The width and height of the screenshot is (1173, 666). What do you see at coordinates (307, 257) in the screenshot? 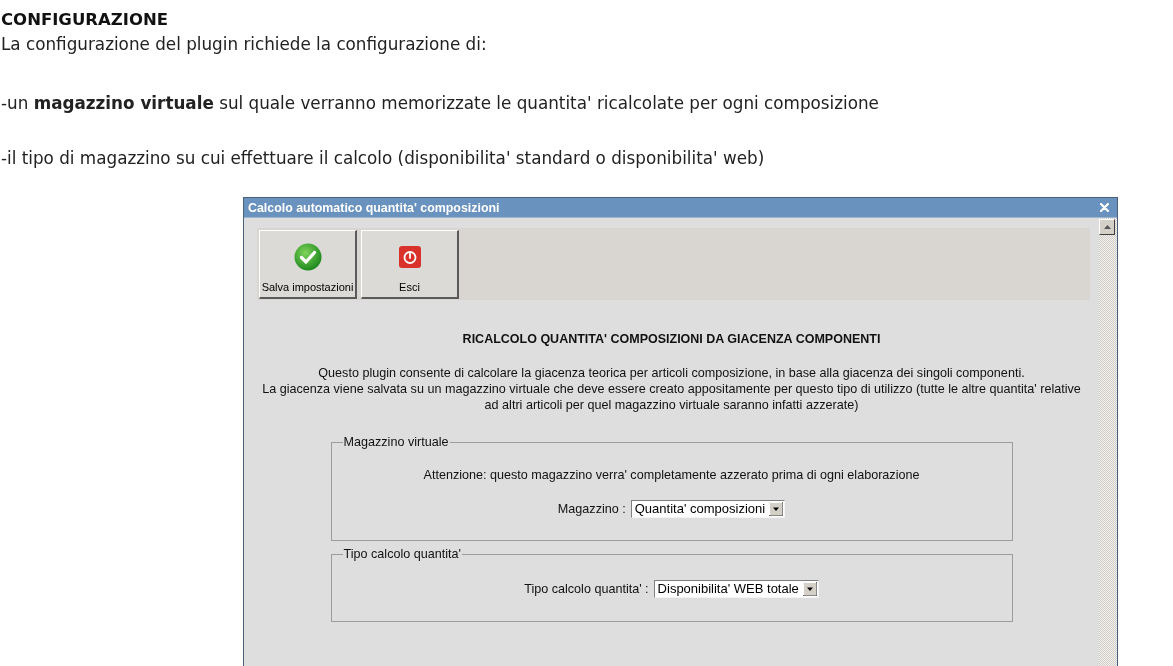
I see `check-circle-icon` at bounding box center [307, 257].